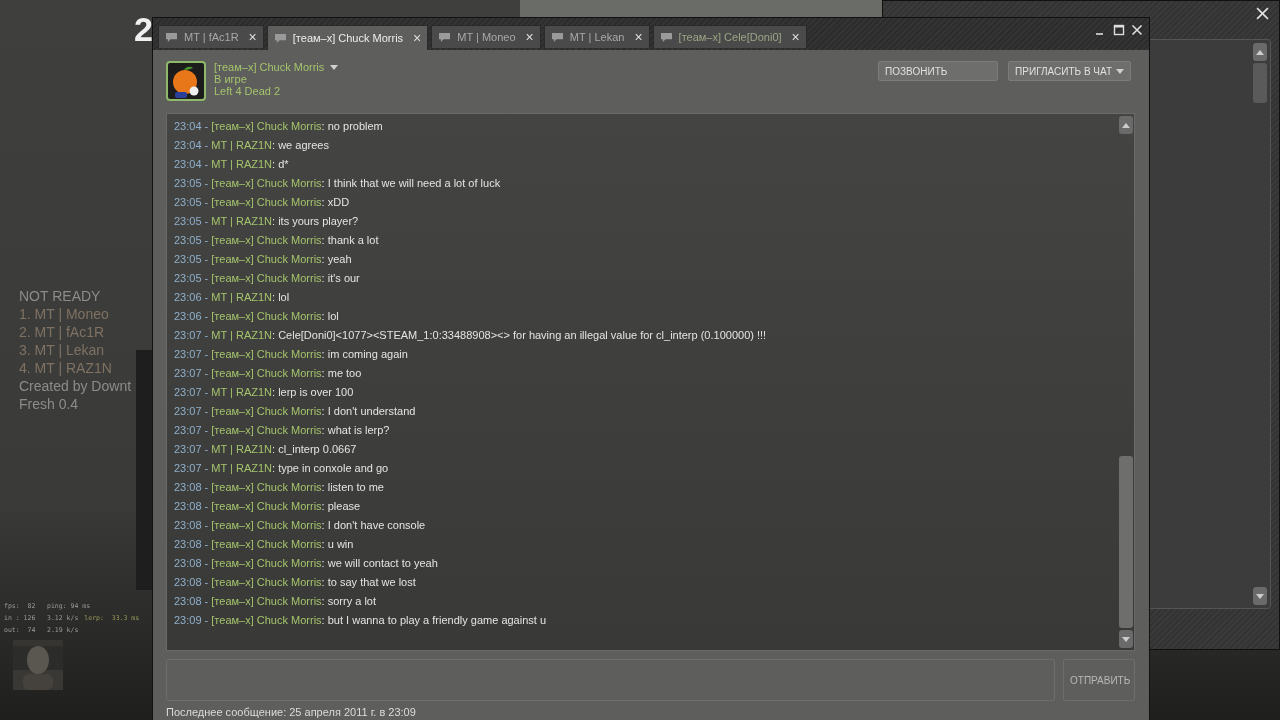 This screenshot has height=720, width=1280. What do you see at coordinates (268, 506) in the screenshot?
I see `chat-message: 23:08 - [теам–x] Chuck Morris: please` at bounding box center [268, 506].